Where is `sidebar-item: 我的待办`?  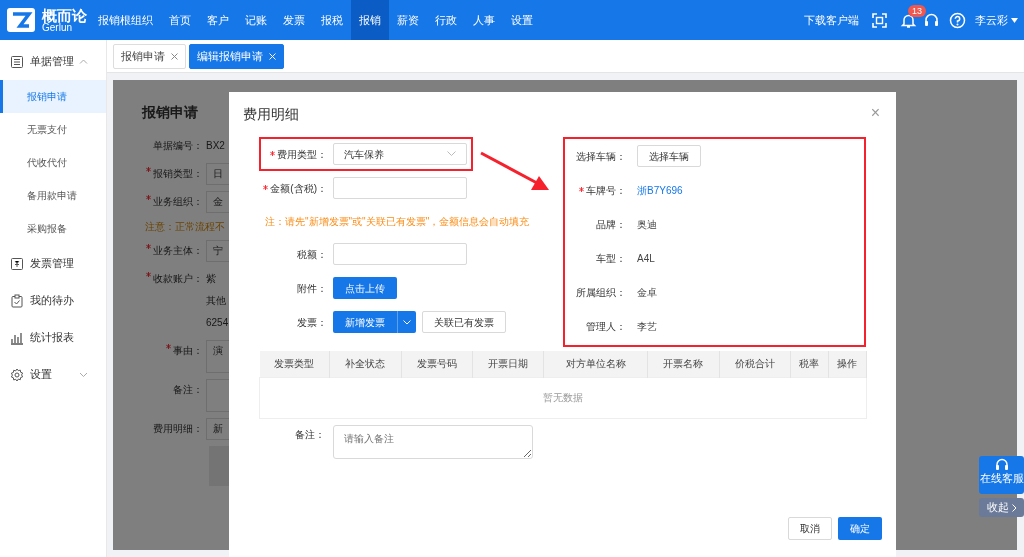 sidebar-item: 我的待办 is located at coordinates (53, 300).